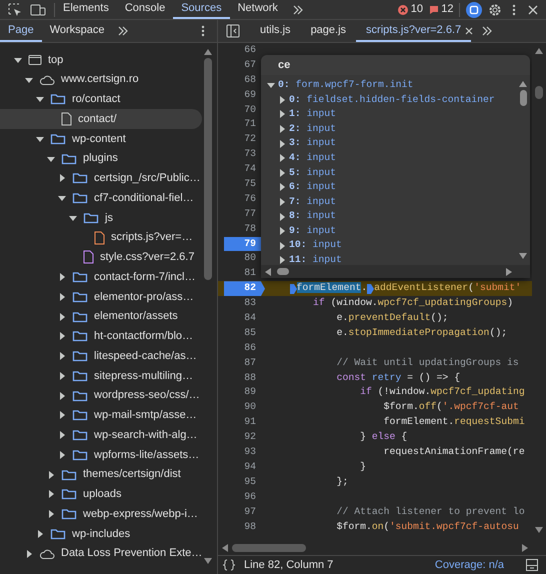 This screenshot has width=546, height=574. What do you see at coordinates (469, 31) in the screenshot?
I see `close-tab-icon` at bounding box center [469, 31].